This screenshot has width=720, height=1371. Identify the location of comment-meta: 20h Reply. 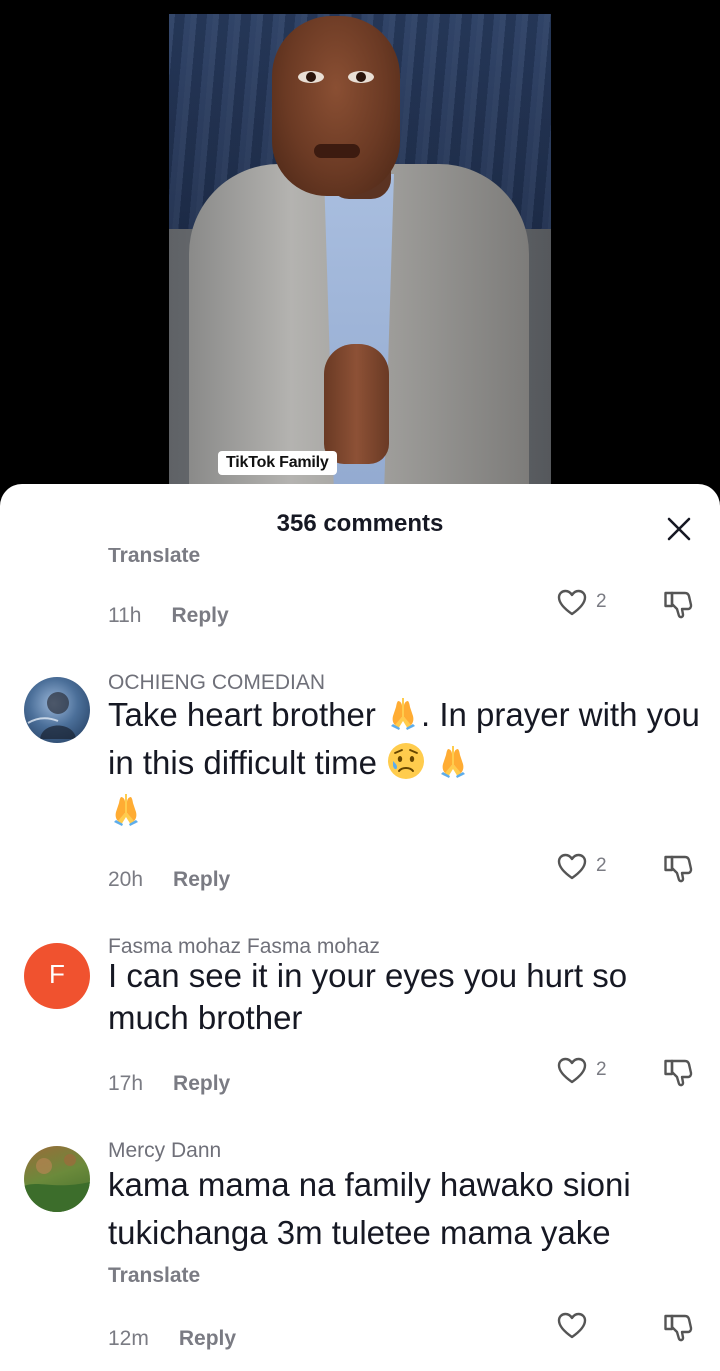
(169, 880).